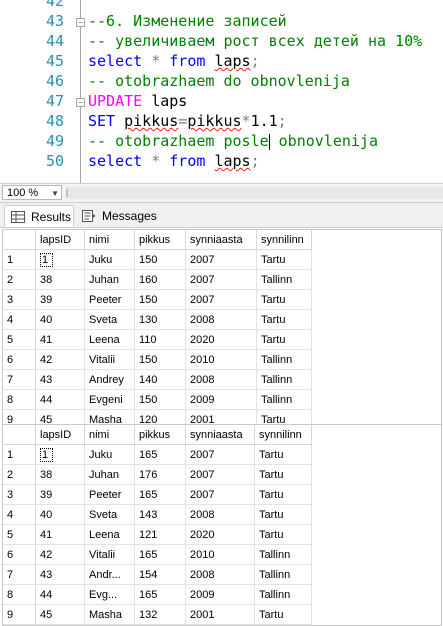 Image resolution: width=443 pixels, height=626 pixels. Describe the element at coordinates (160, 534) in the screenshot. I see `table-cell: 121` at that location.